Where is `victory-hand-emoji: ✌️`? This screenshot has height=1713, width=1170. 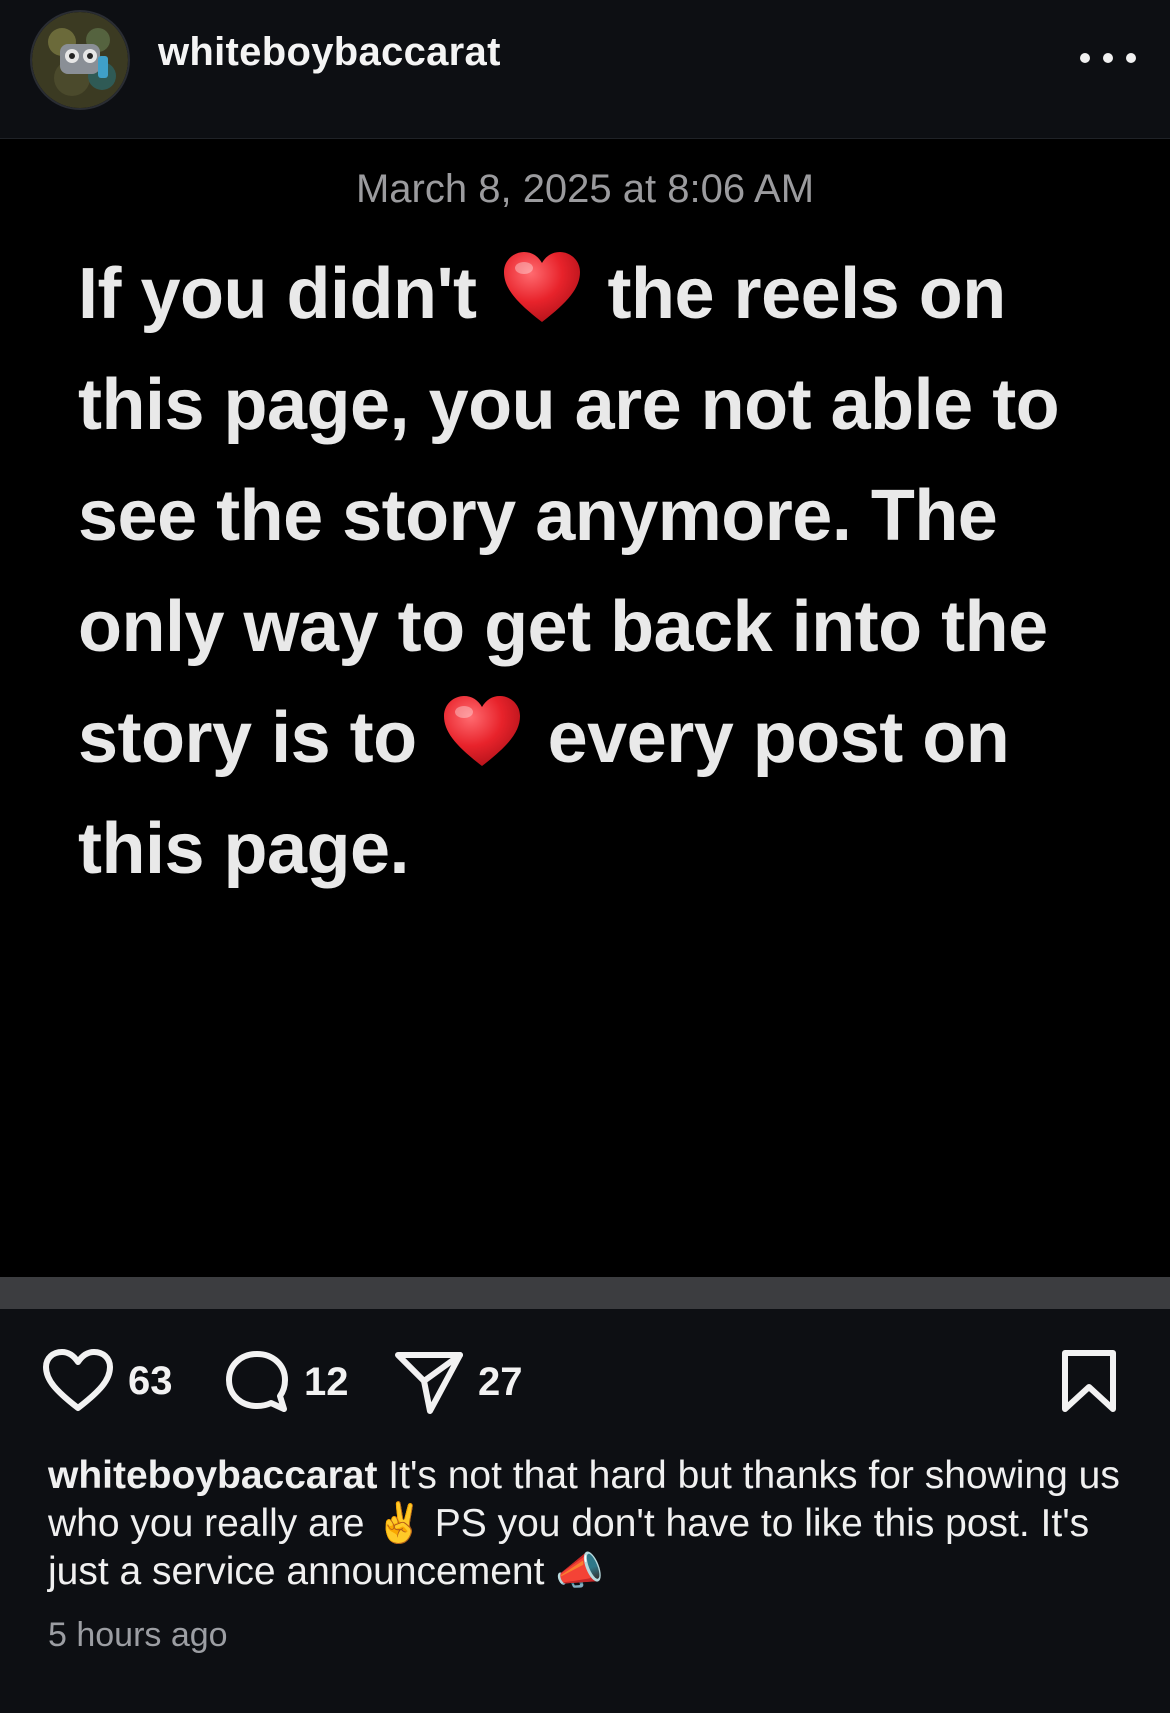
victory-hand-emoji: ✌️ is located at coordinates (399, 1523).